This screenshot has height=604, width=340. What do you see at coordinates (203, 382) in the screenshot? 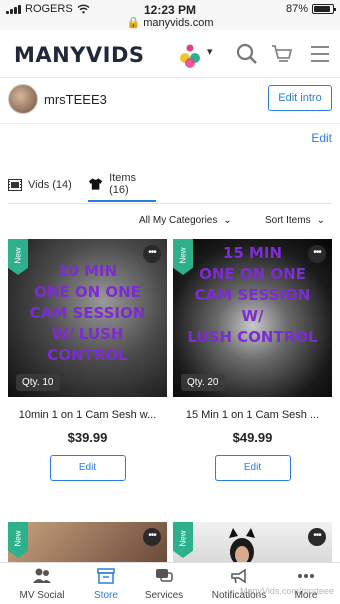
I see `quantity-badge: Qty. 20` at bounding box center [203, 382].